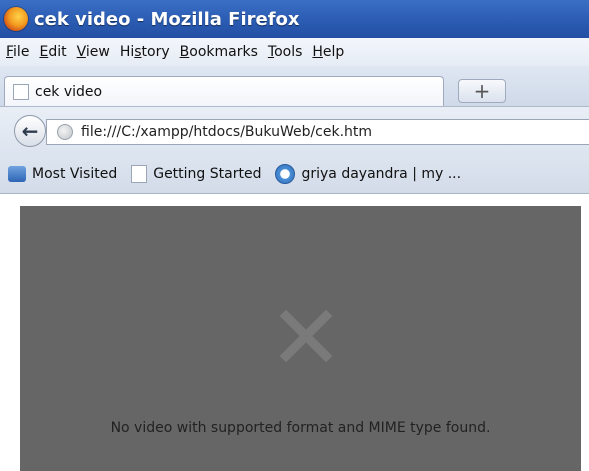 The height and width of the screenshot is (471, 589). Describe the element at coordinates (290, 52) in the screenshot. I see `menu-tools: Tools` at that location.